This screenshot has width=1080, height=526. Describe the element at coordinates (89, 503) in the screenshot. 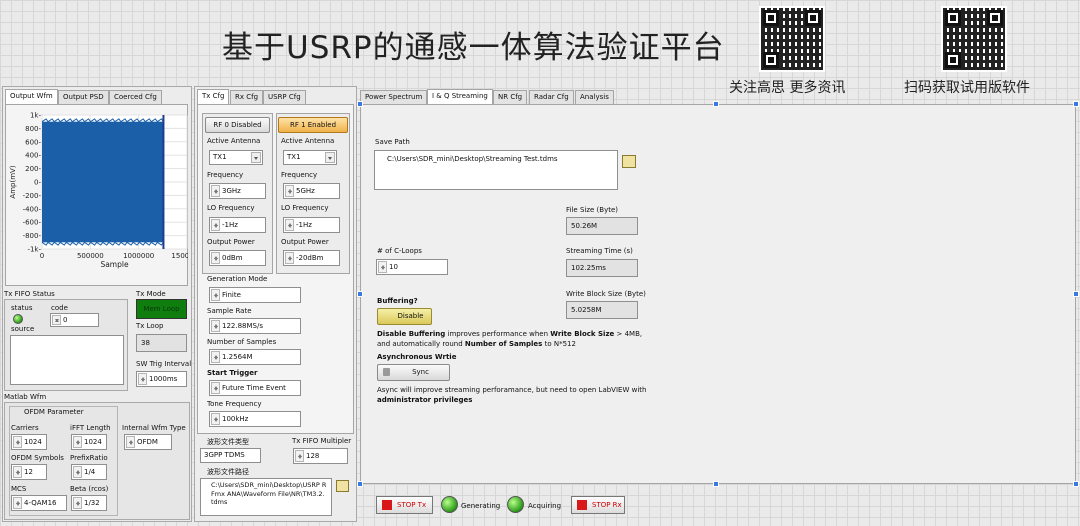

I see `beta-field: 1/32` at that location.